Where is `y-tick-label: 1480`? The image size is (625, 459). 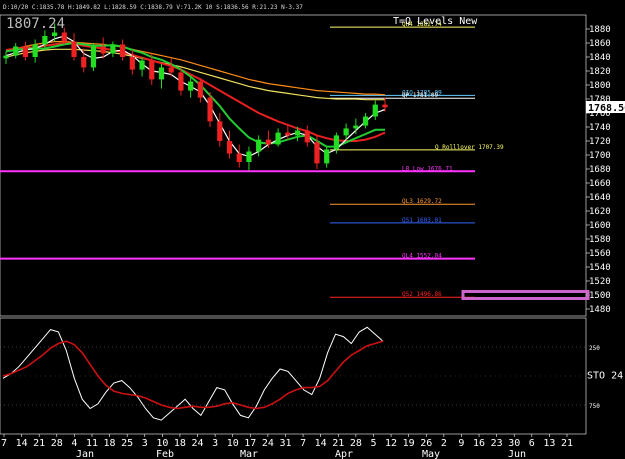
y-tick-label: 1480 is located at coordinates (600, 310).